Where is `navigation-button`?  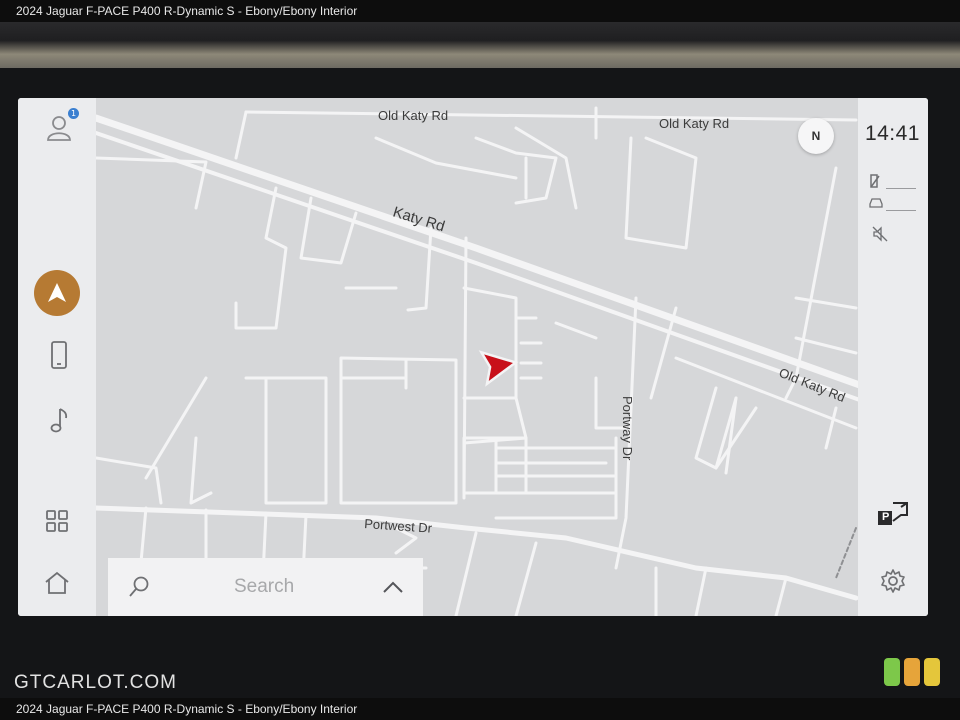
navigation-button is located at coordinates (57, 293).